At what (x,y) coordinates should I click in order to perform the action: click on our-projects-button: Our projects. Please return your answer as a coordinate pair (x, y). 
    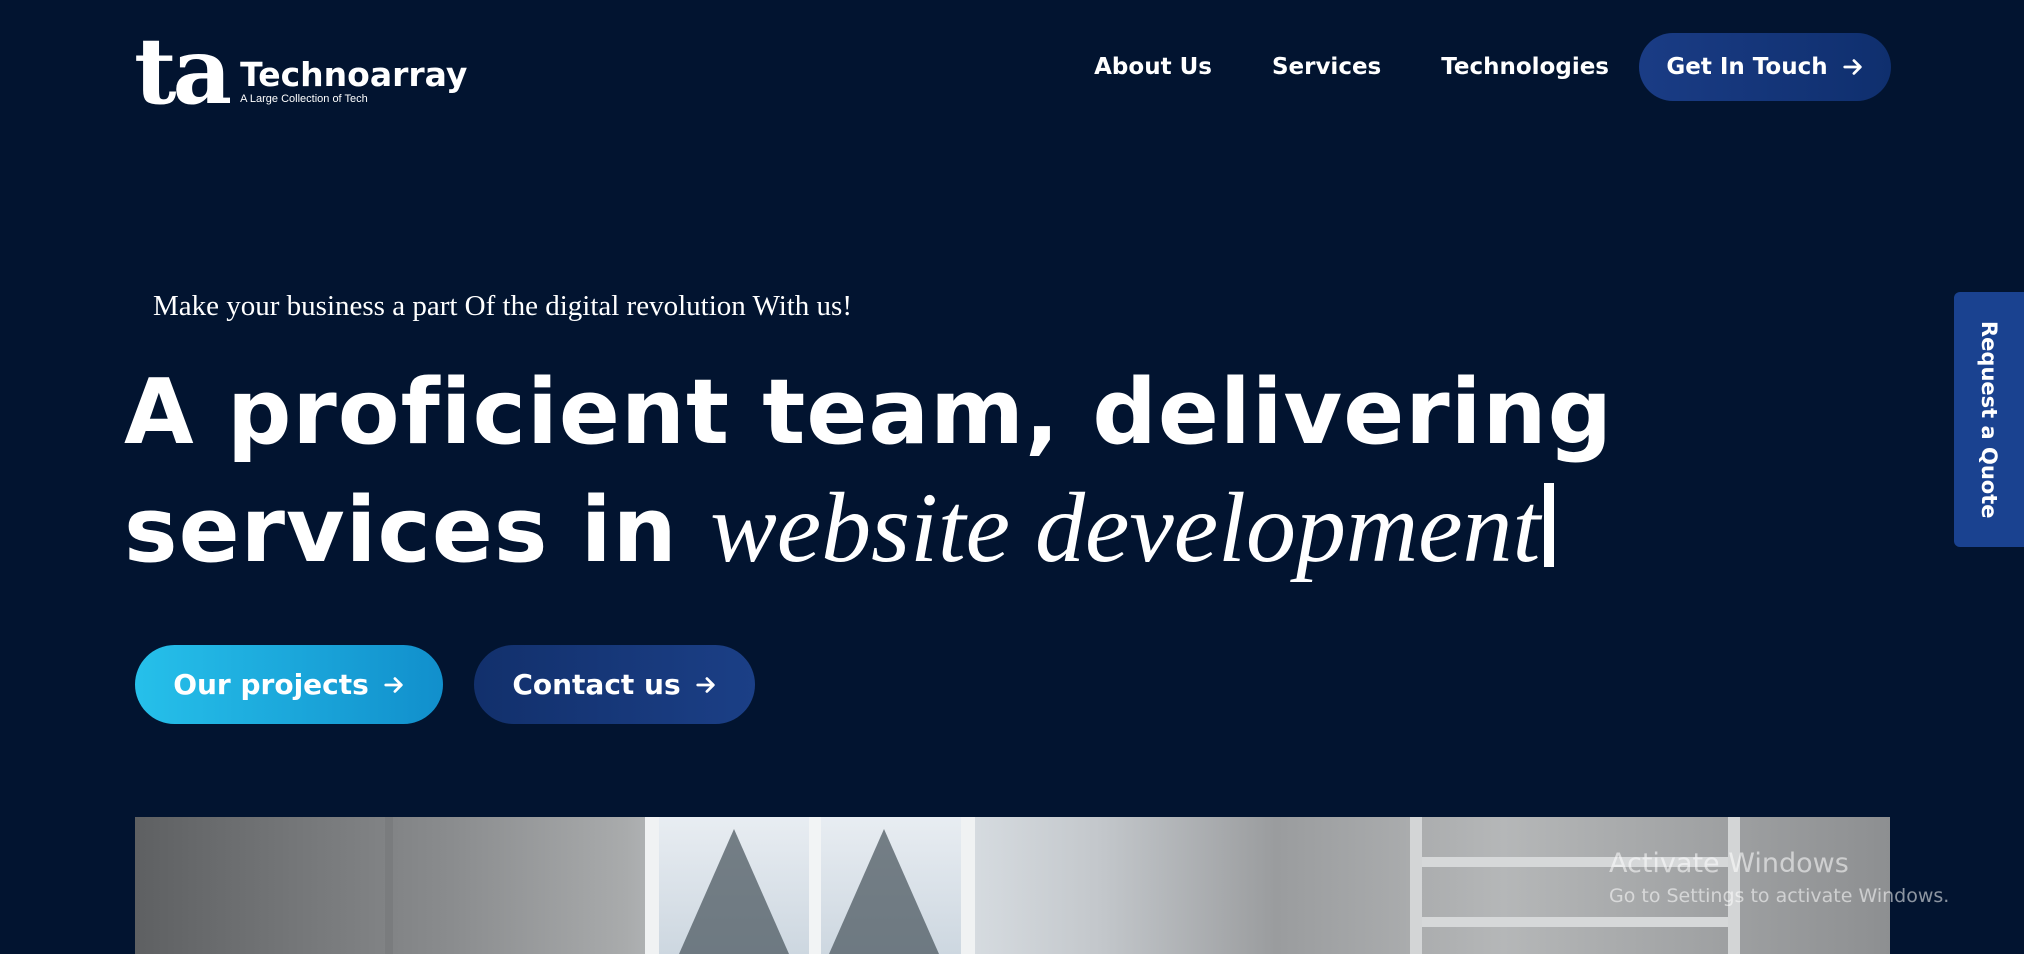
    Looking at the image, I should click on (289, 684).